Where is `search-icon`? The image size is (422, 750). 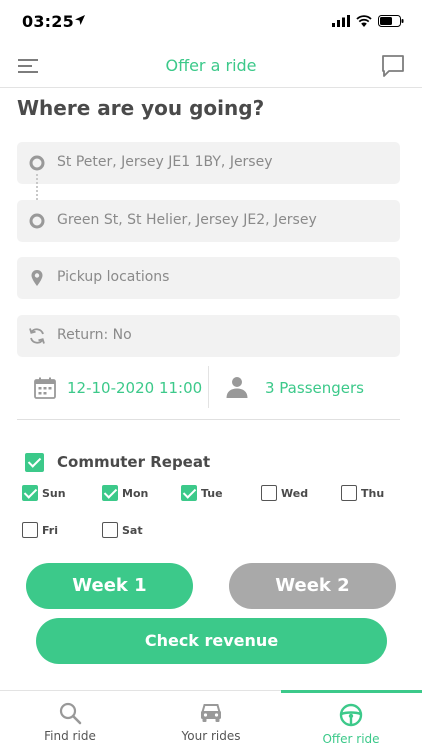
search-icon is located at coordinates (70, 713).